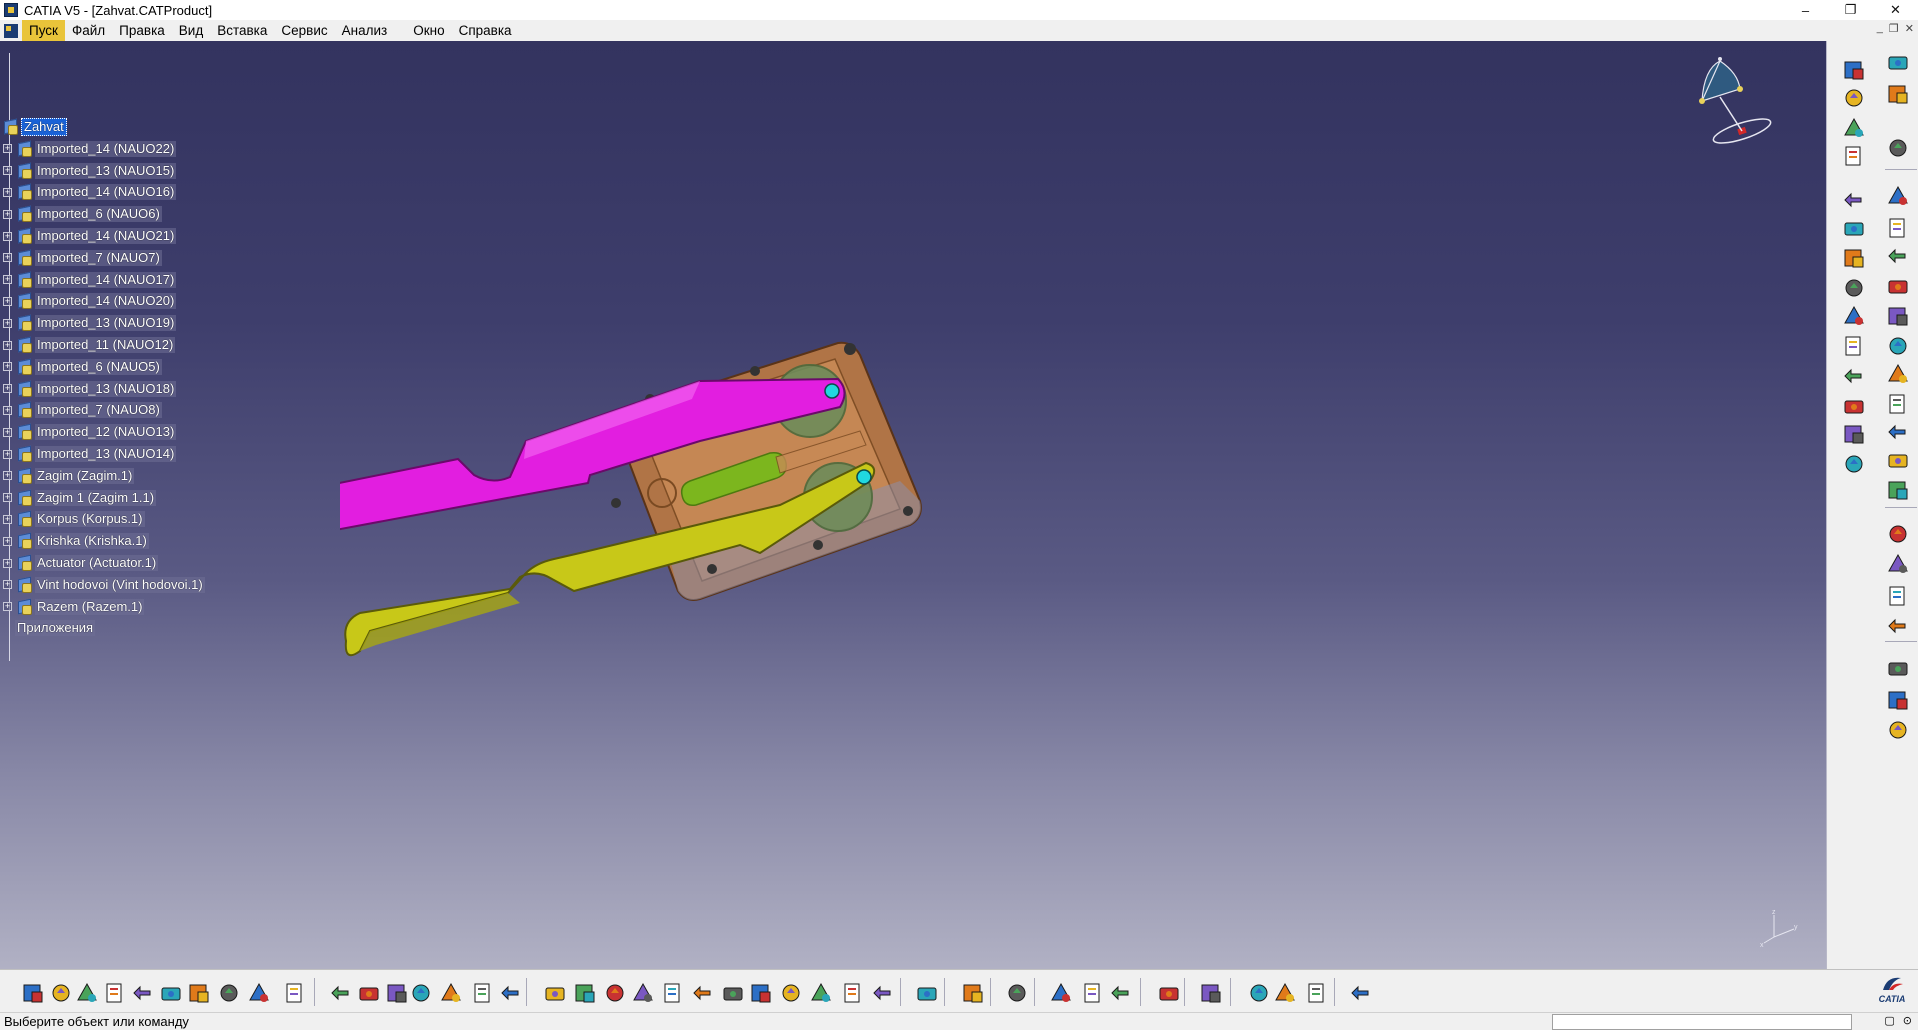 This screenshot has height=1030, width=1918. What do you see at coordinates (82, 410) in the screenshot?
I see `tree-item: + Imported_7 (NAUO8)` at bounding box center [82, 410].